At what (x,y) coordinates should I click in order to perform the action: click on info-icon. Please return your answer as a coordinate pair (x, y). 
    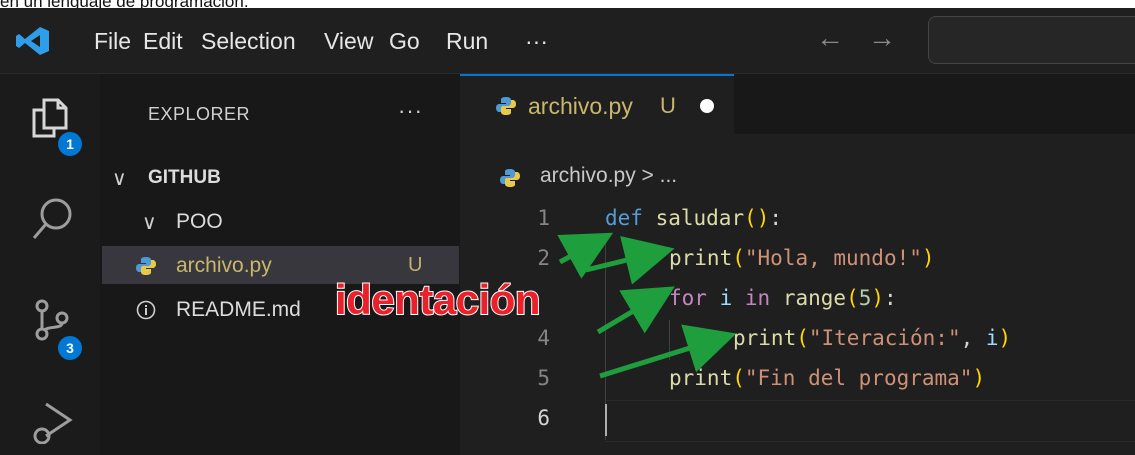
    Looking at the image, I should click on (146, 310).